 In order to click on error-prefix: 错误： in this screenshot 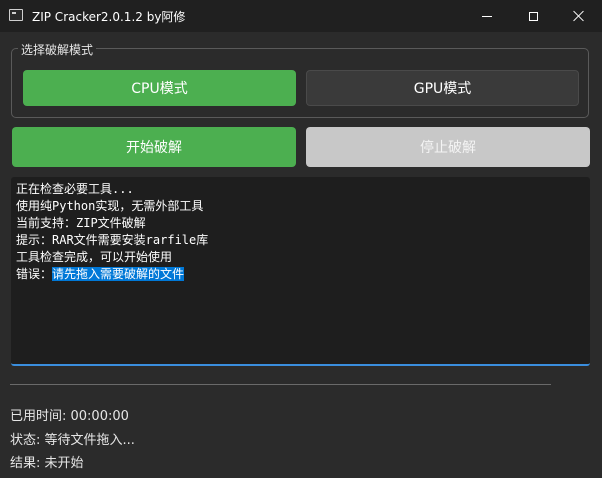, I will do `click(34, 274)`.